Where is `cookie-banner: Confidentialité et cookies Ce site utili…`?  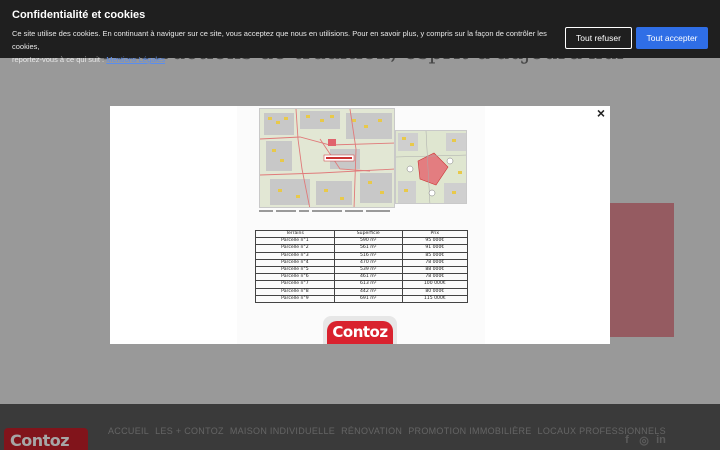
cookie-banner: Confidentialité et cookies Ce site utili… is located at coordinates (360, 32).